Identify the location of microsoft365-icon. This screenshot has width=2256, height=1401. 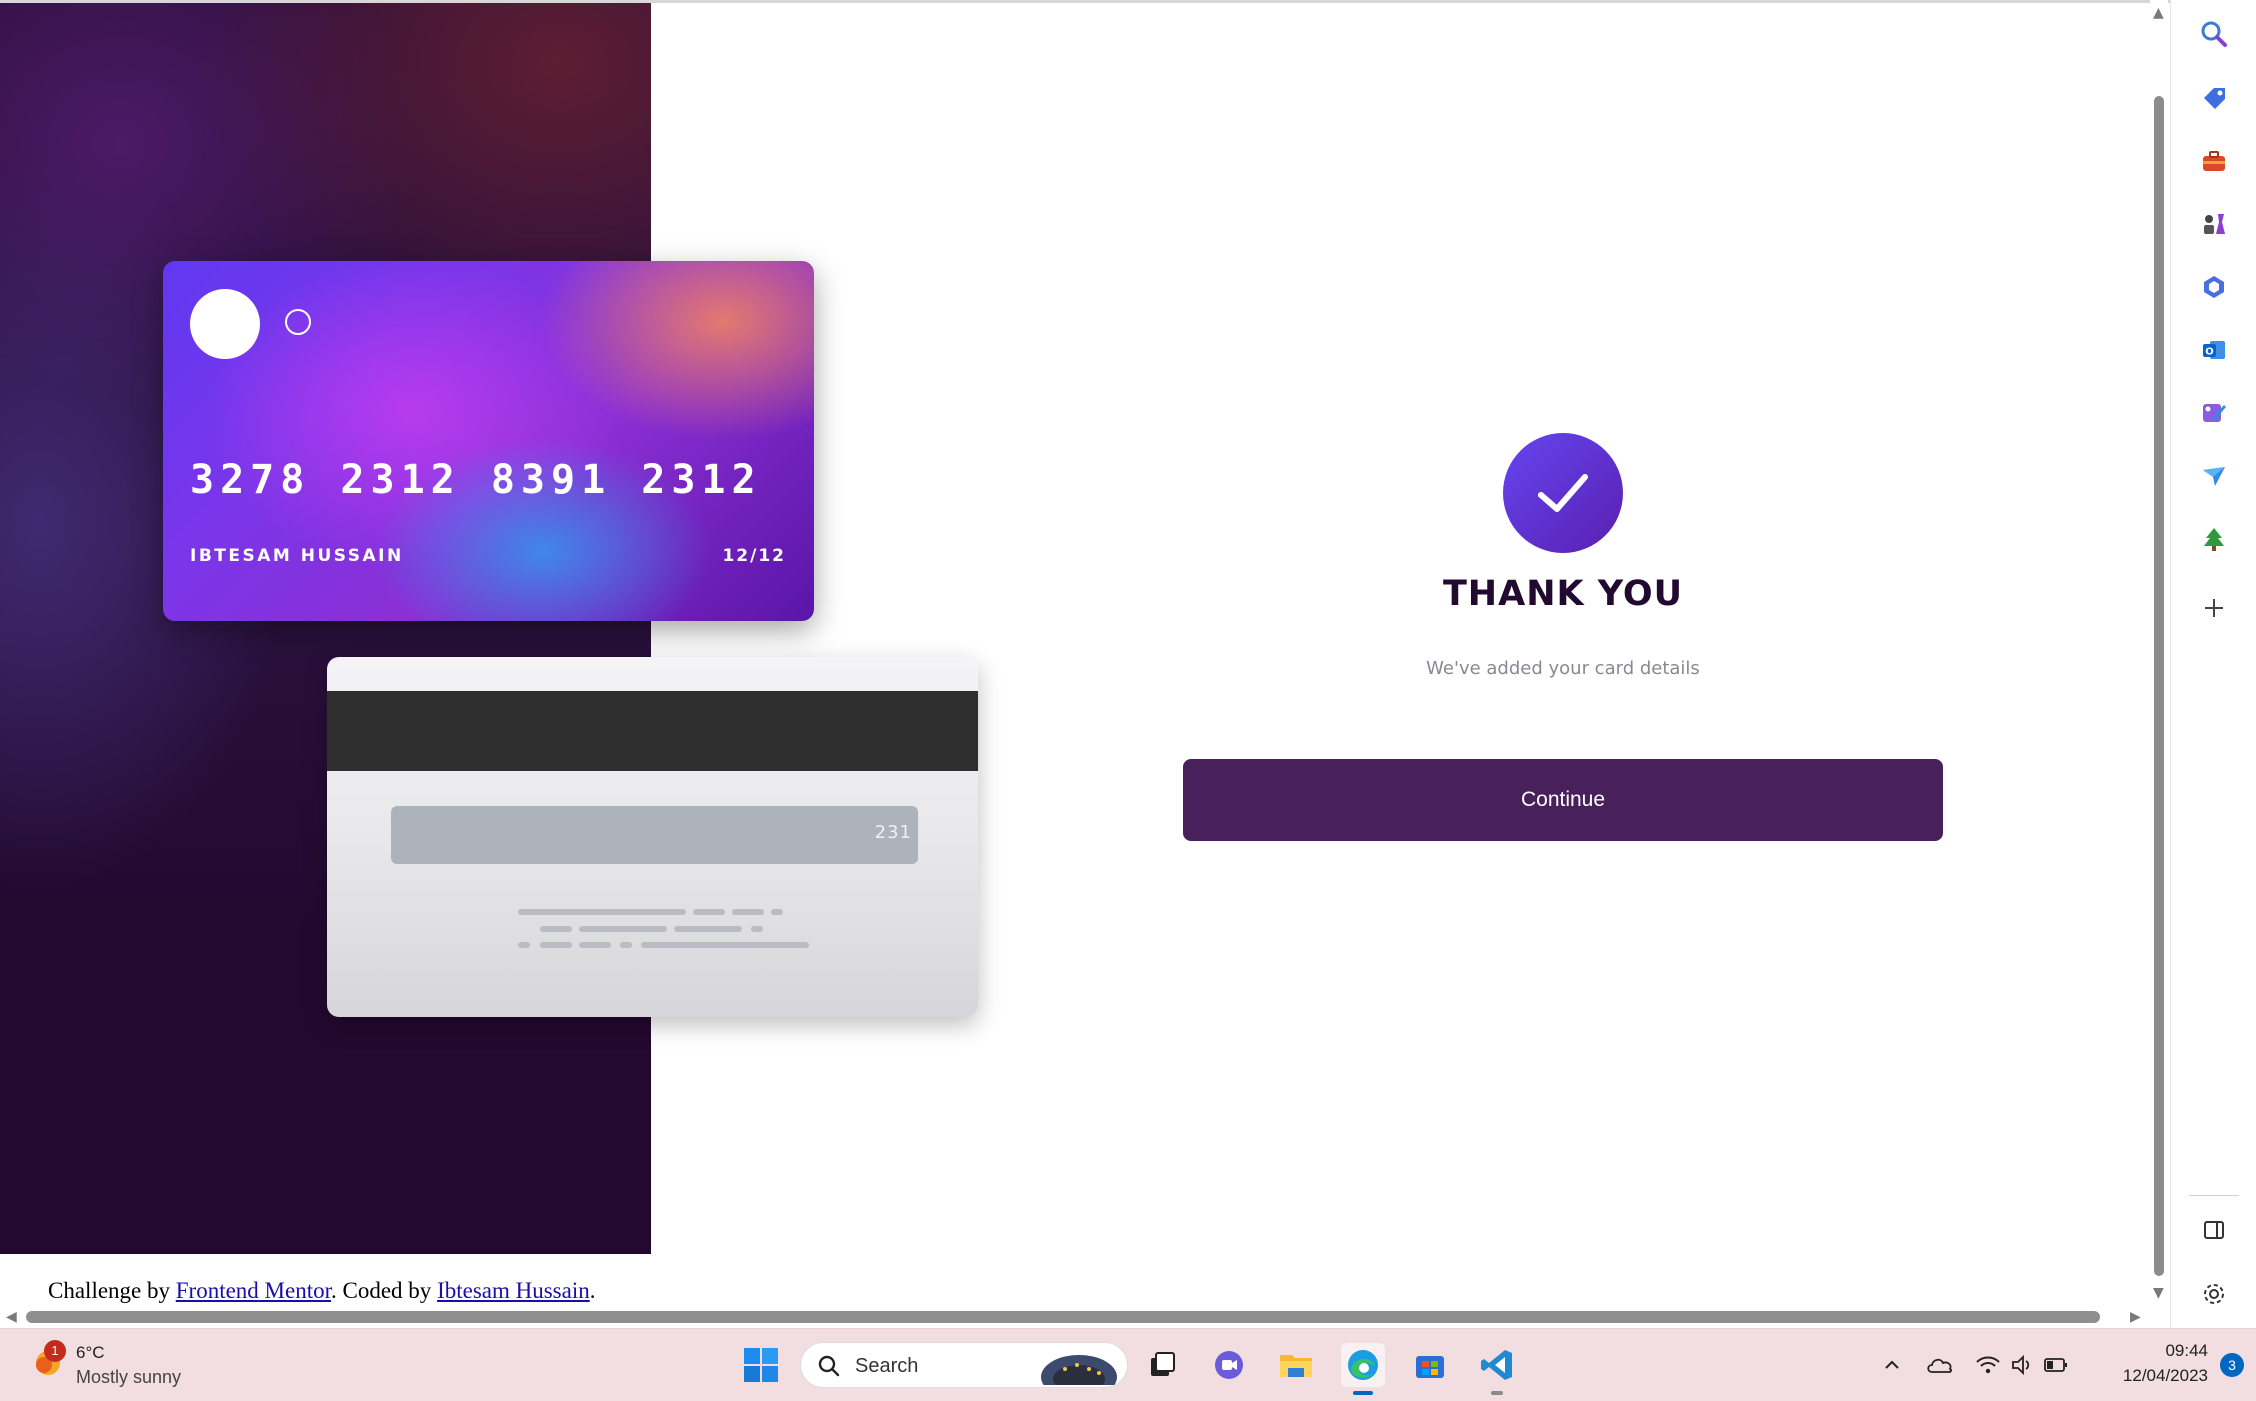
(2214, 287).